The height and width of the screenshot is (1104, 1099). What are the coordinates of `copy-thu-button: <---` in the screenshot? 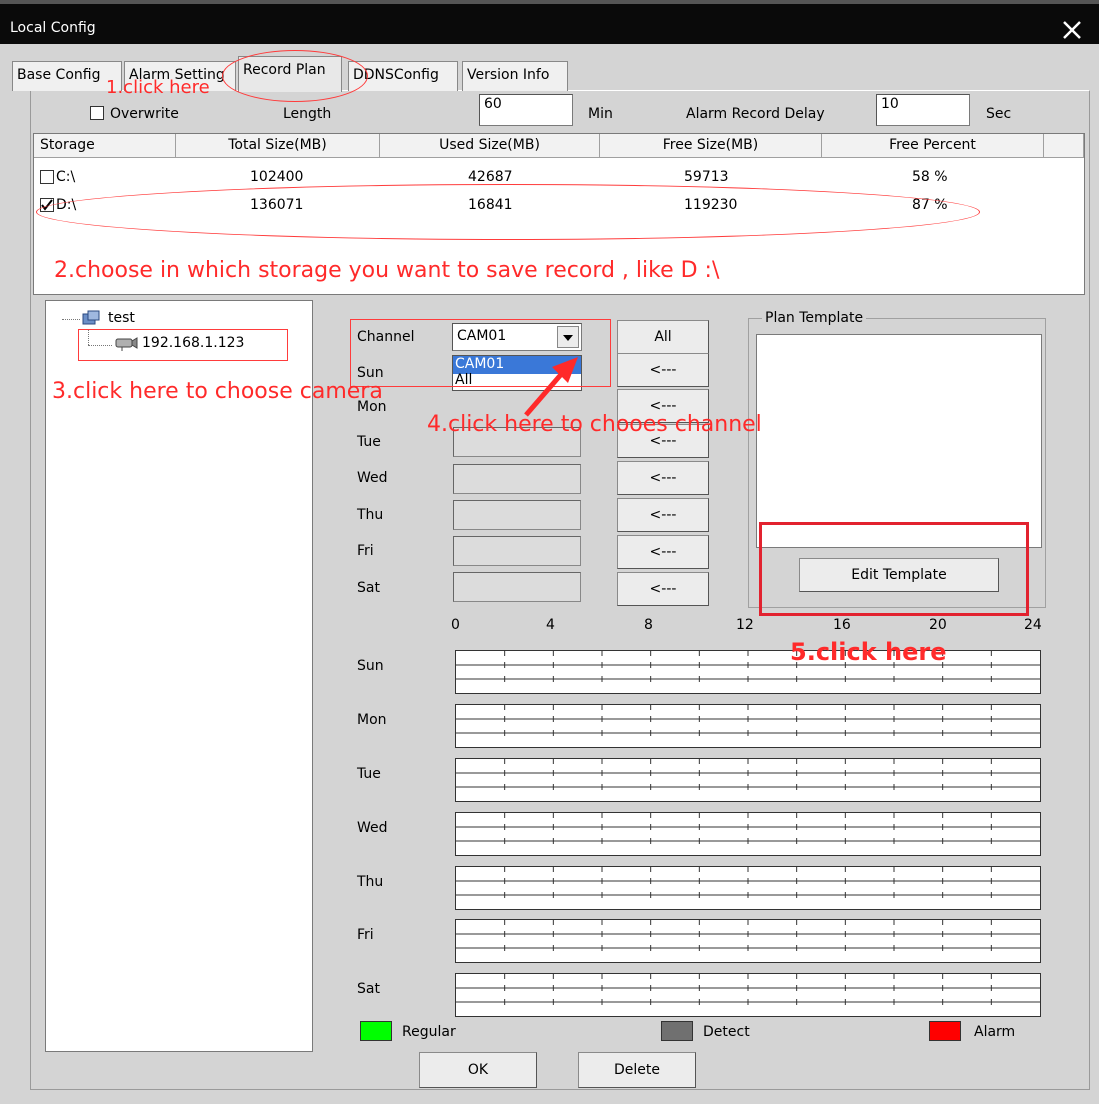 It's located at (663, 515).